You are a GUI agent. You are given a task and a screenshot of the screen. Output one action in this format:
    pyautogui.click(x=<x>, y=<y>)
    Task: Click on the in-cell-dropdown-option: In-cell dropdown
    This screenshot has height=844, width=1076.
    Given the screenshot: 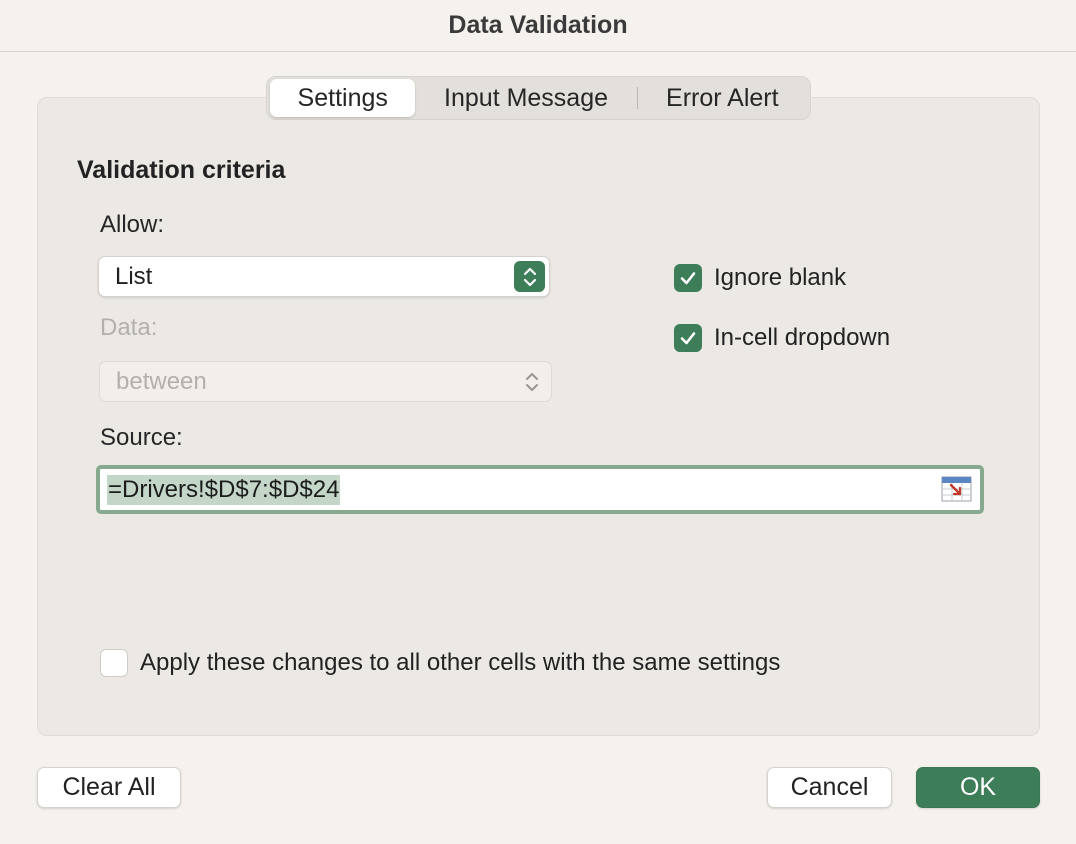 What is the action you would take?
    pyautogui.click(x=782, y=338)
    